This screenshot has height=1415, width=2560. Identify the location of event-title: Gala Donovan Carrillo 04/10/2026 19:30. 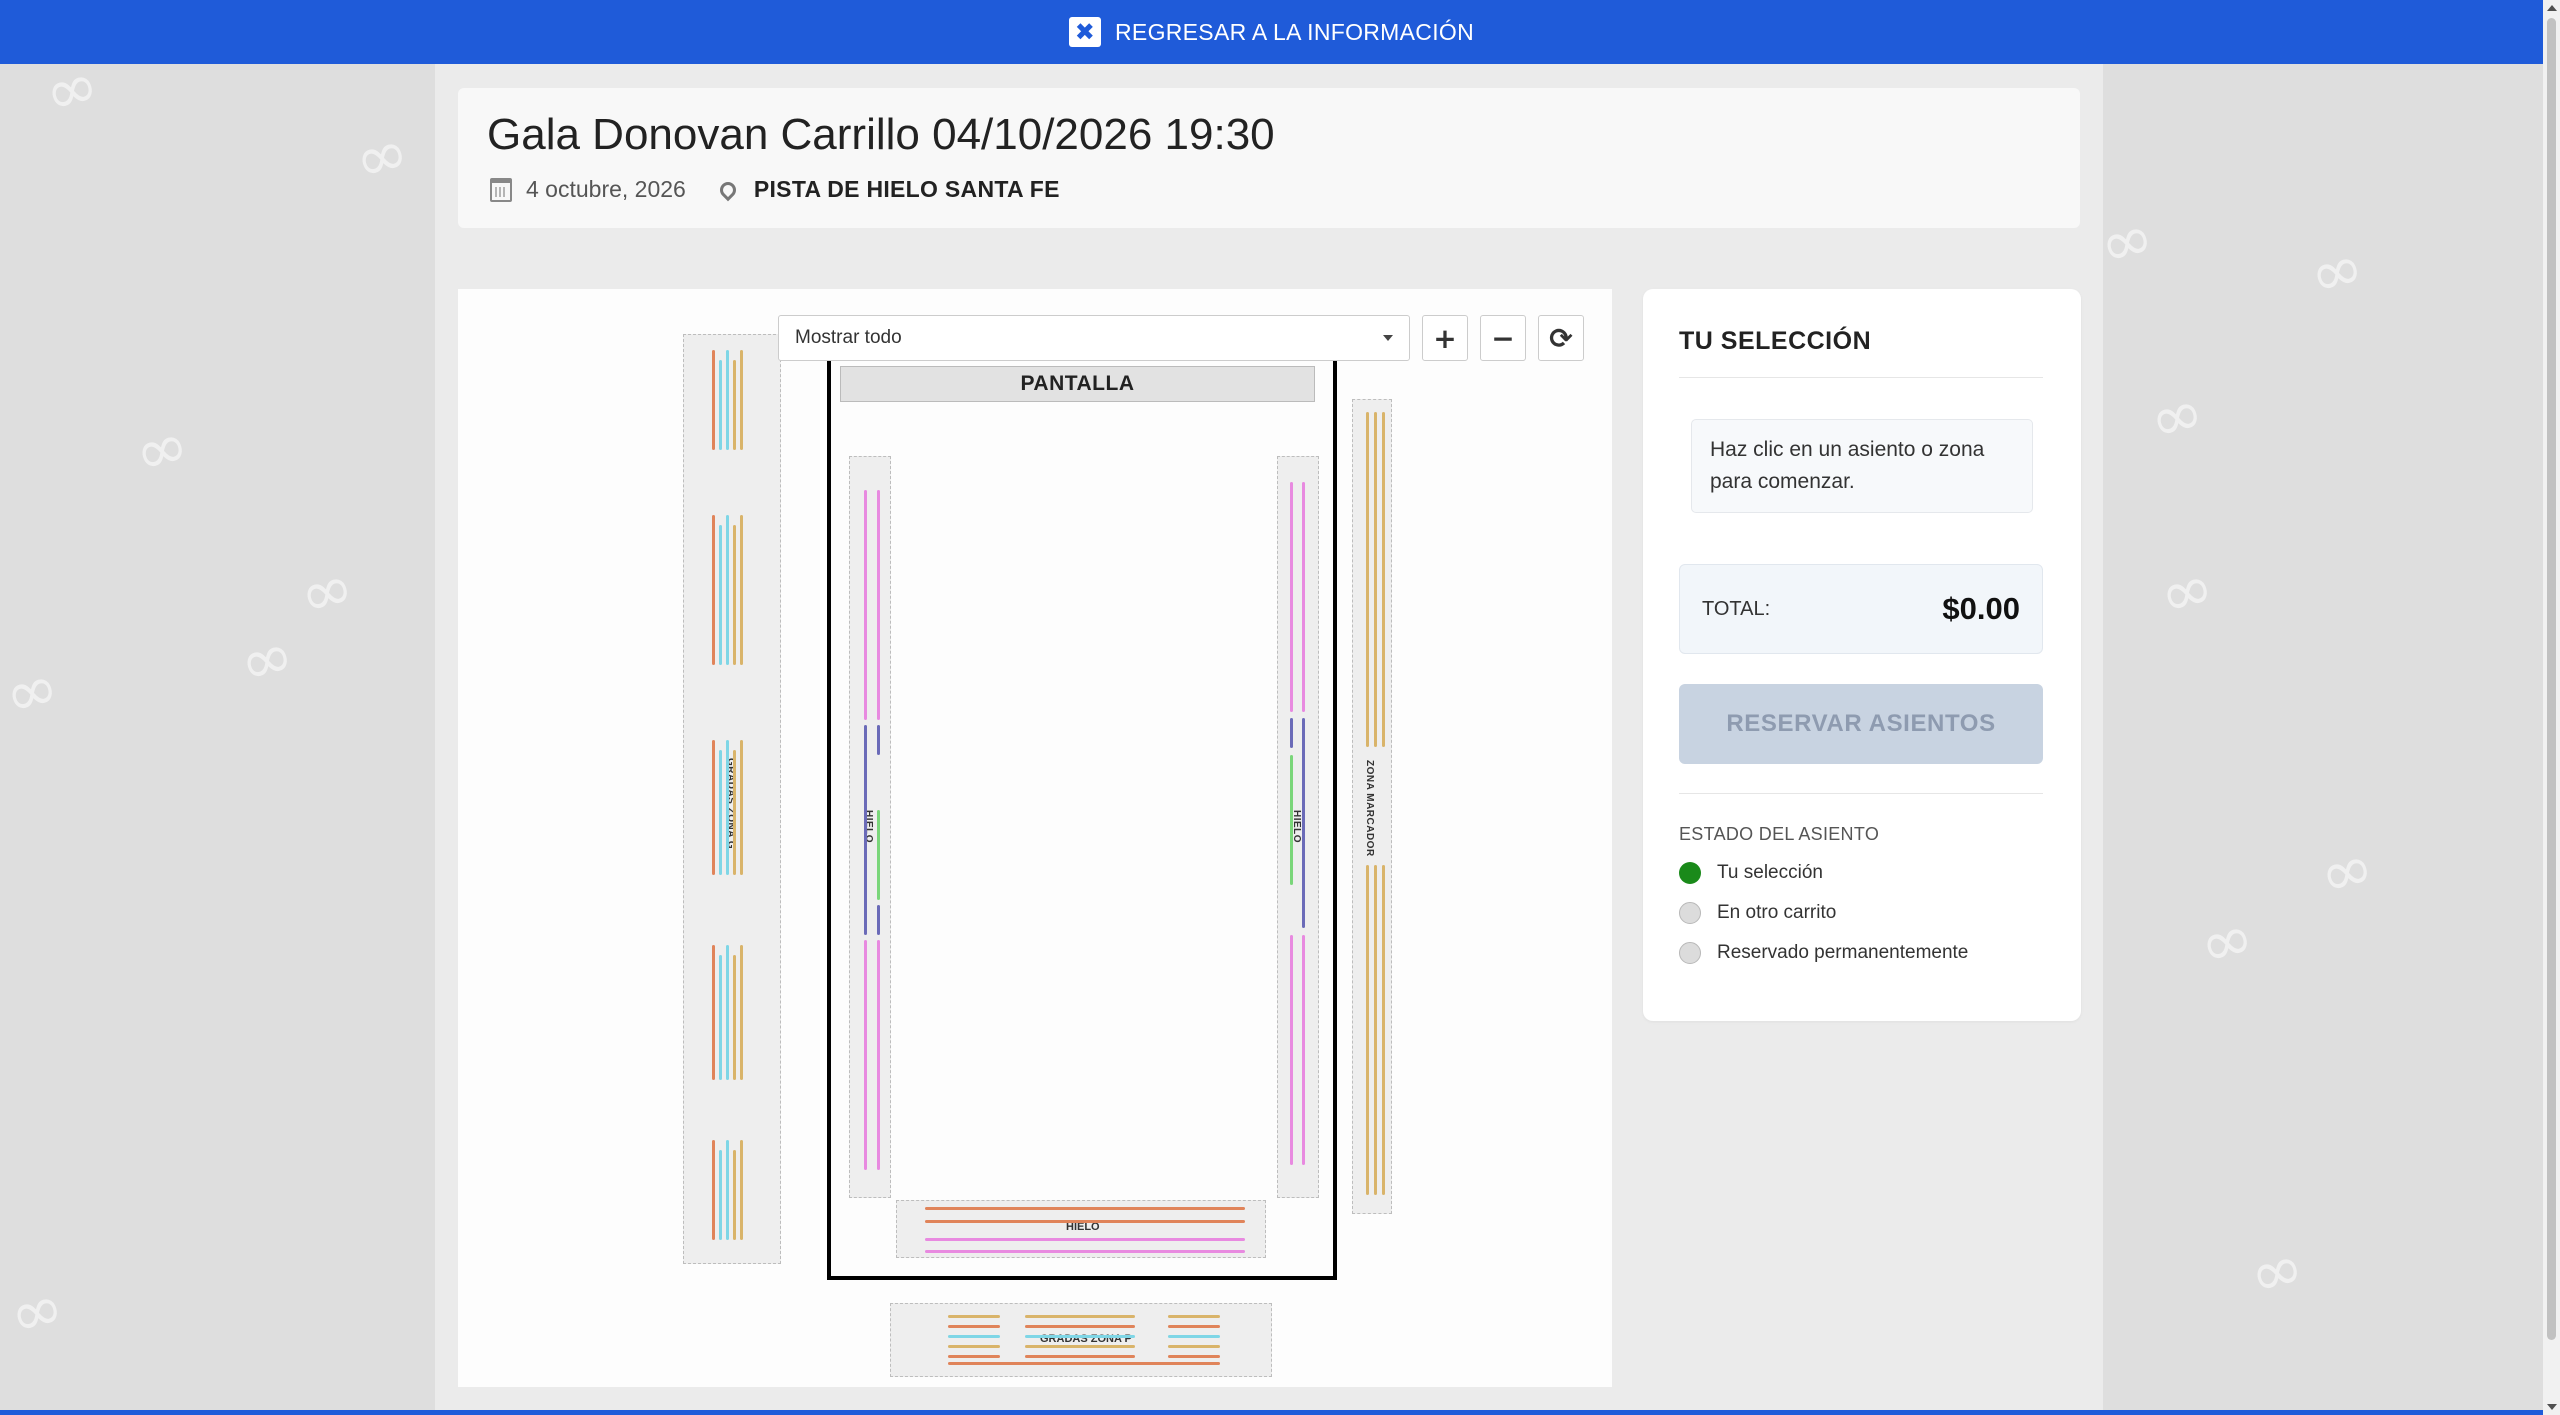
(881, 134).